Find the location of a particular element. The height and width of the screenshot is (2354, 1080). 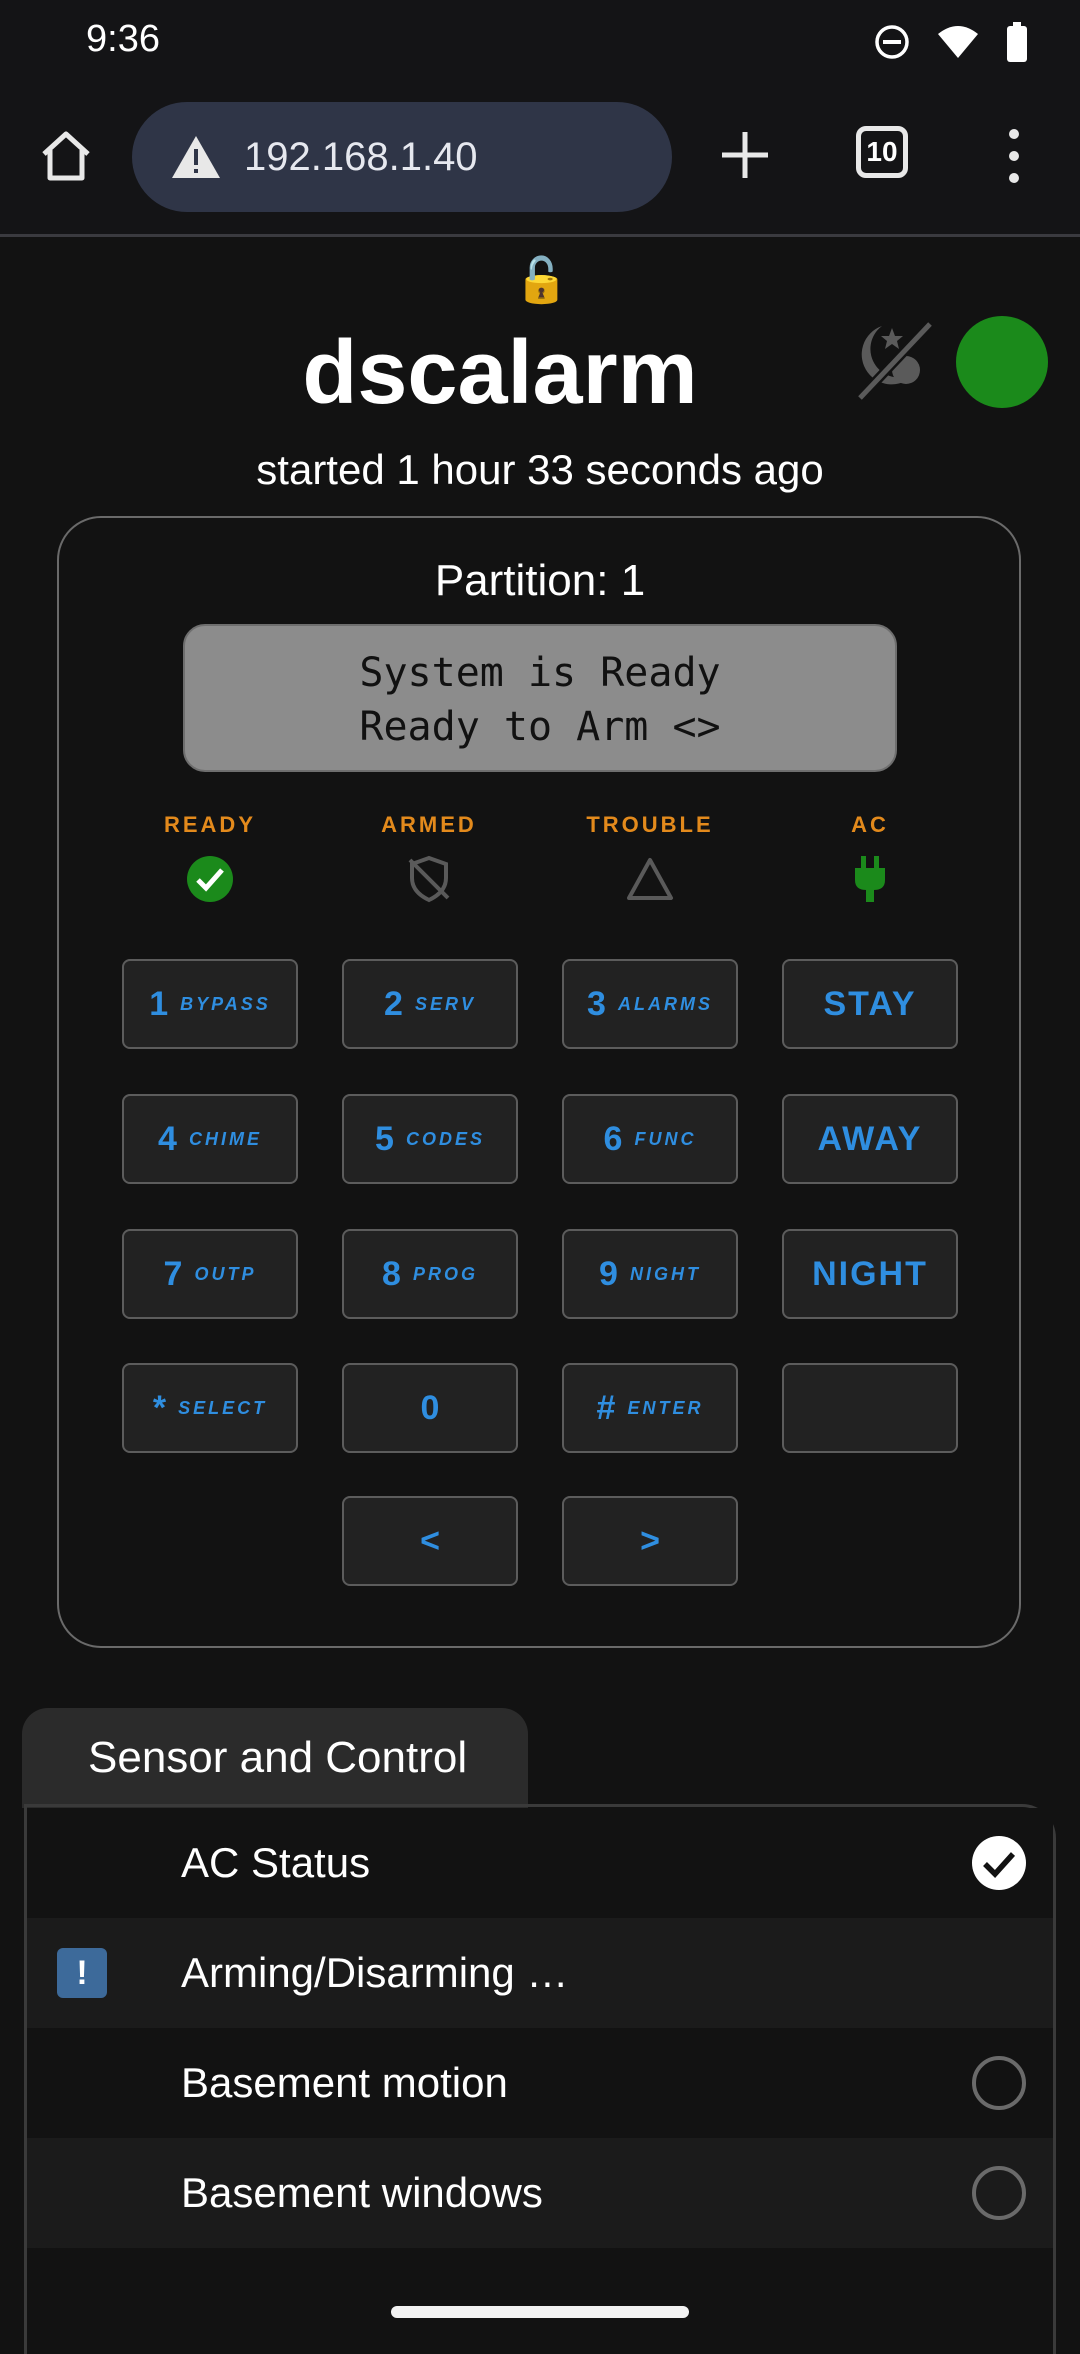

new-tab-icon is located at coordinates (745, 155).